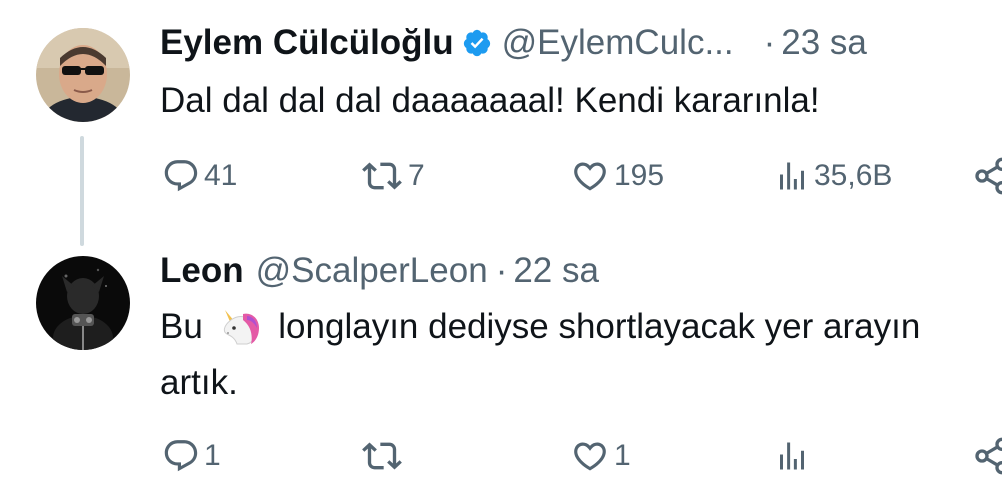 Image resolution: width=1002 pixels, height=498 pixels. What do you see at coordinates (476, 43) in the screenshot?
I see `verified-badge-icon` at bounding box center [476, 43].